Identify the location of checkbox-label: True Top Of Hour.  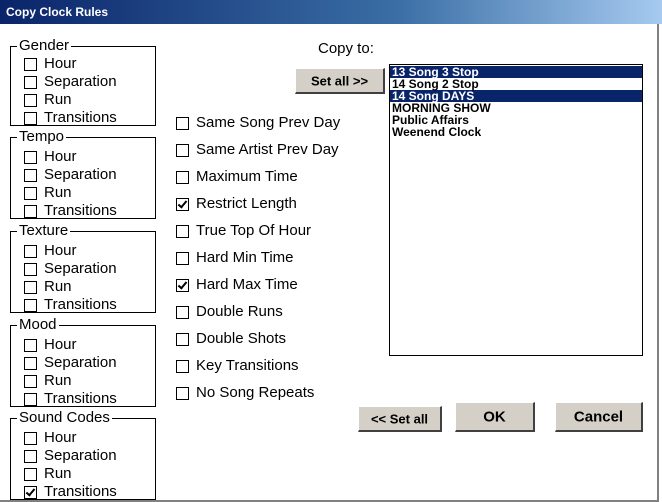
(254, 230).